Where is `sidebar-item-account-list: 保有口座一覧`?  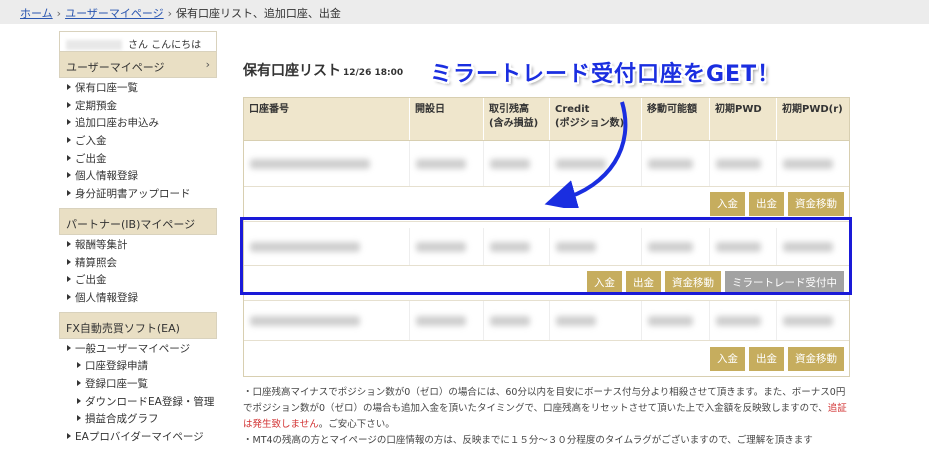
sidebar-item-account-list: 保有口座一覧 is located at coordinates (138, 89).